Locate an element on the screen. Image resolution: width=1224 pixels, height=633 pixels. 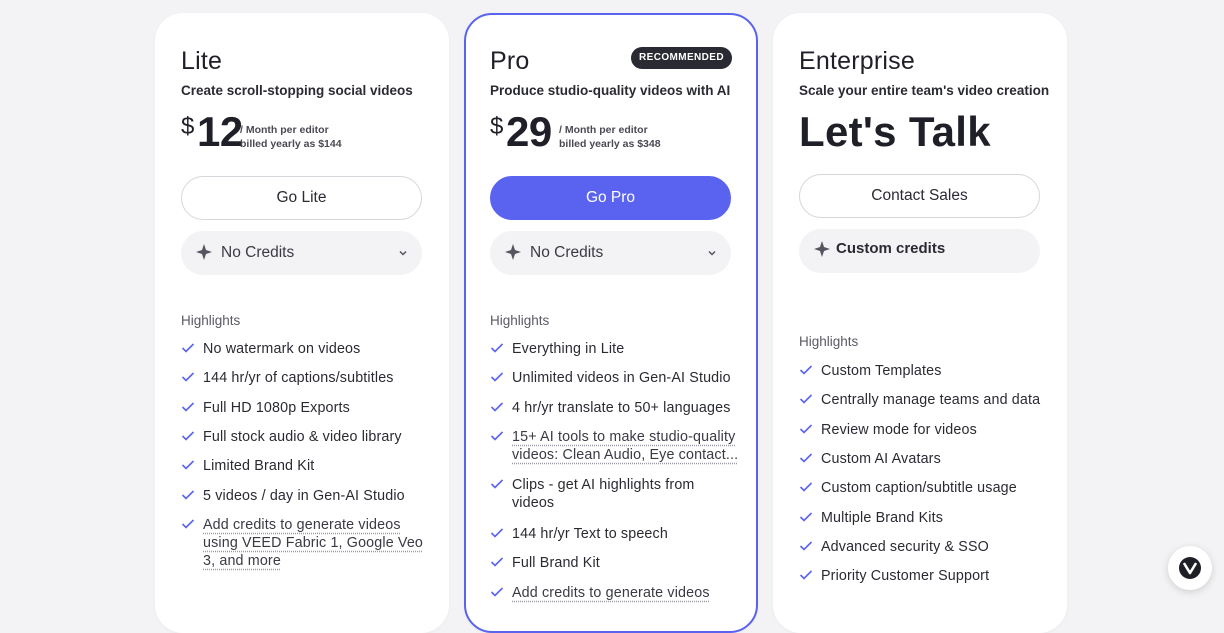
price-note: / Month per editor billed yearly as $144 is located at coordinates (291, 137).